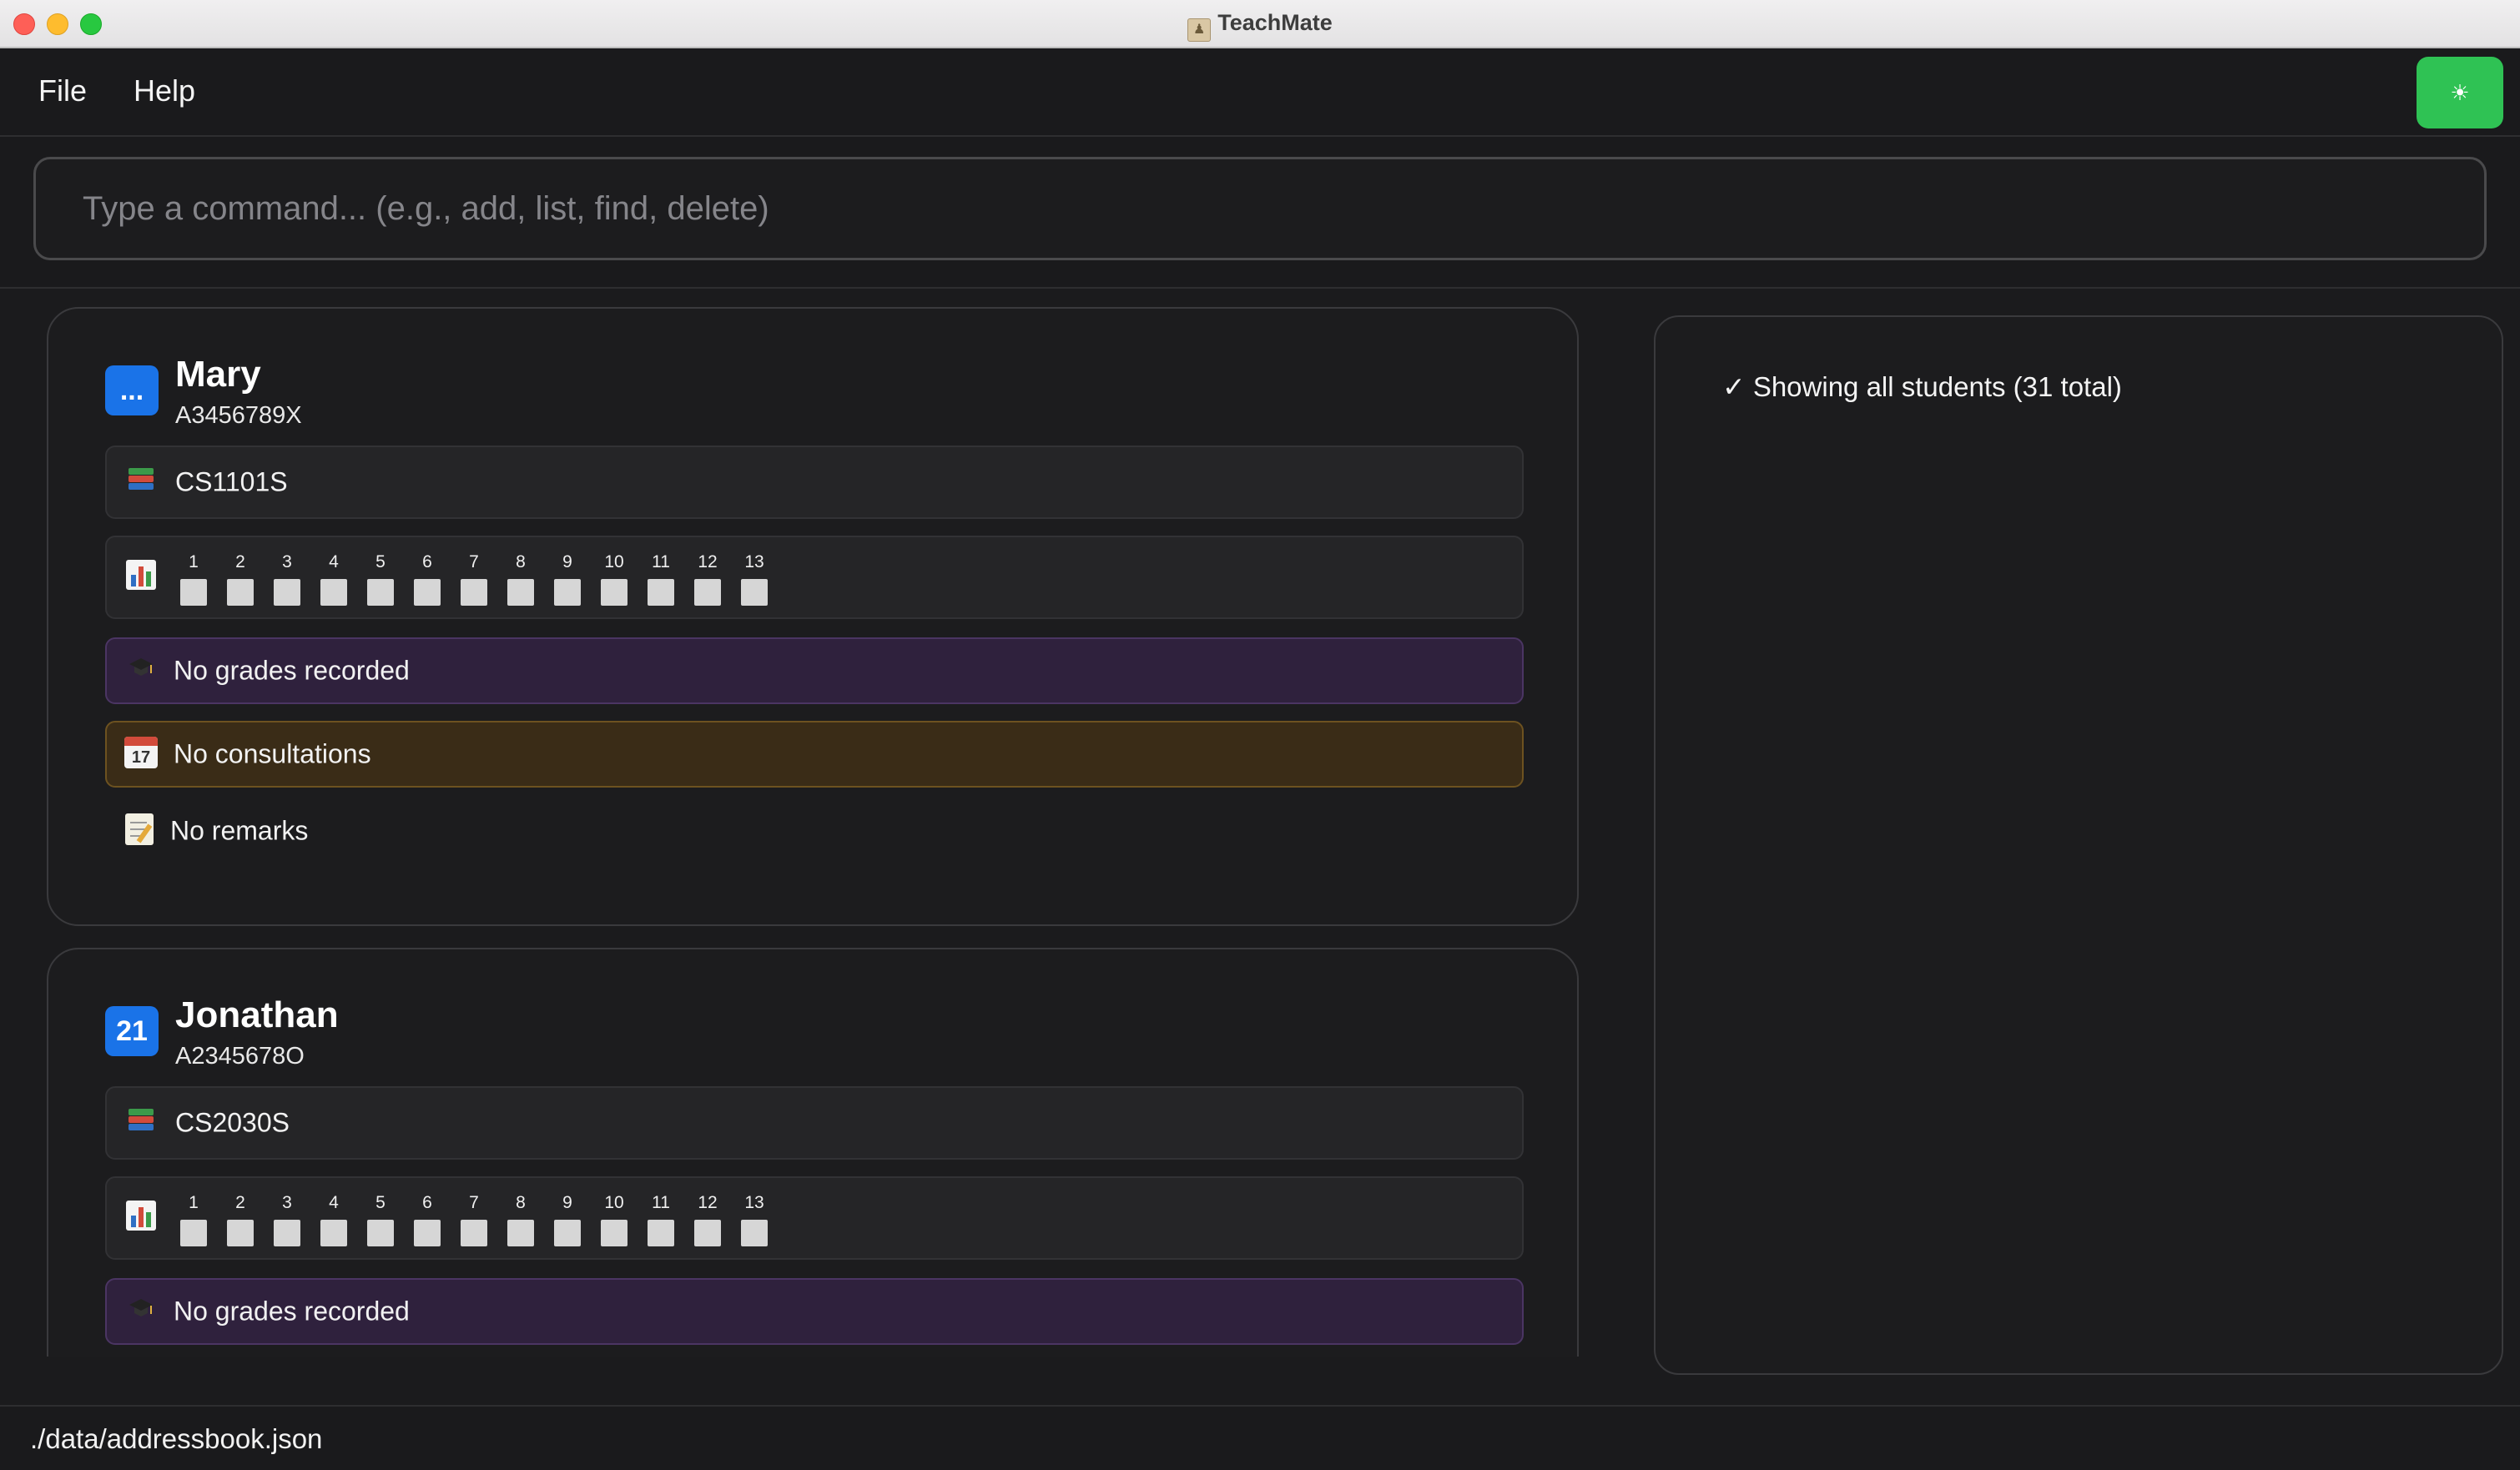 This screenshot has width=2520, height=1470. I want to click on student-id: A2345678O, so click(240, 1056).